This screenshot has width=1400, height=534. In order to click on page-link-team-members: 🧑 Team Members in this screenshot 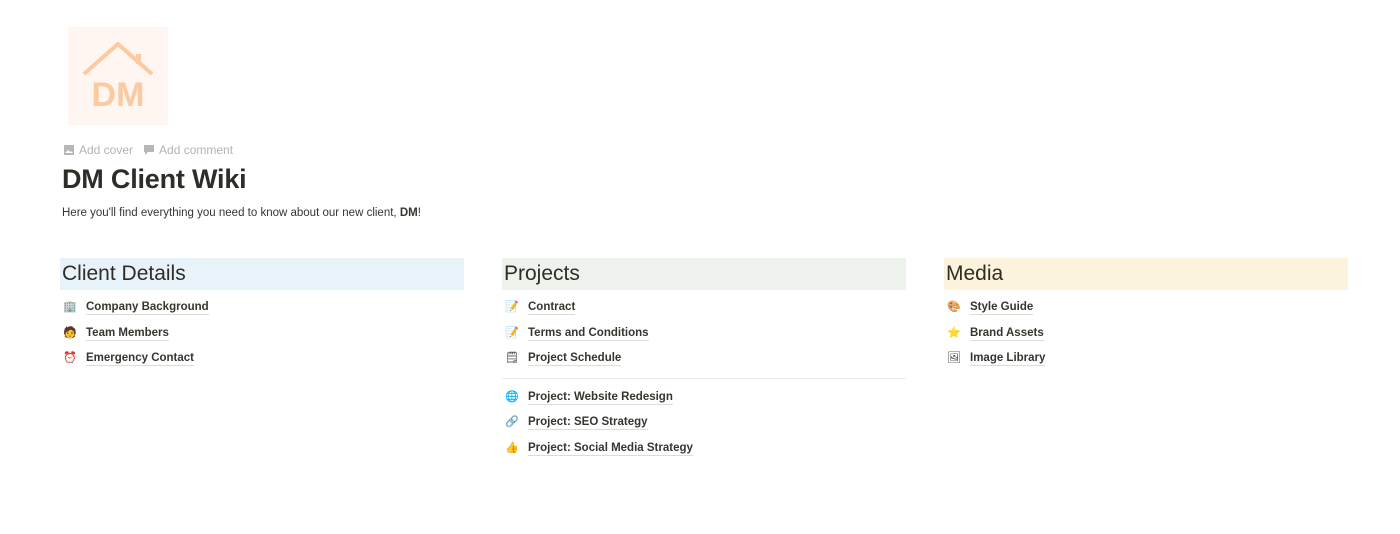, I will do `click(262, 334)`.